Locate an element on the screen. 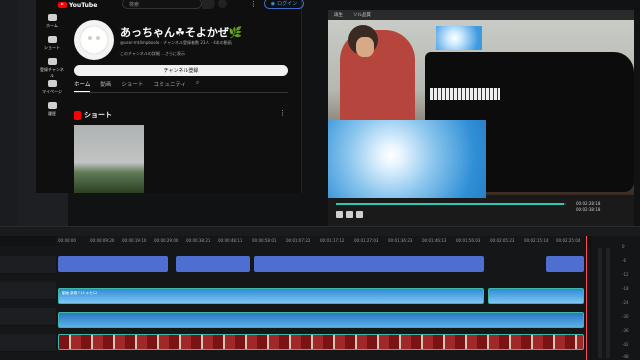 This screenshot has height=360, width=640. nav-mypage: マイページ is located at coordinates (52, 87).